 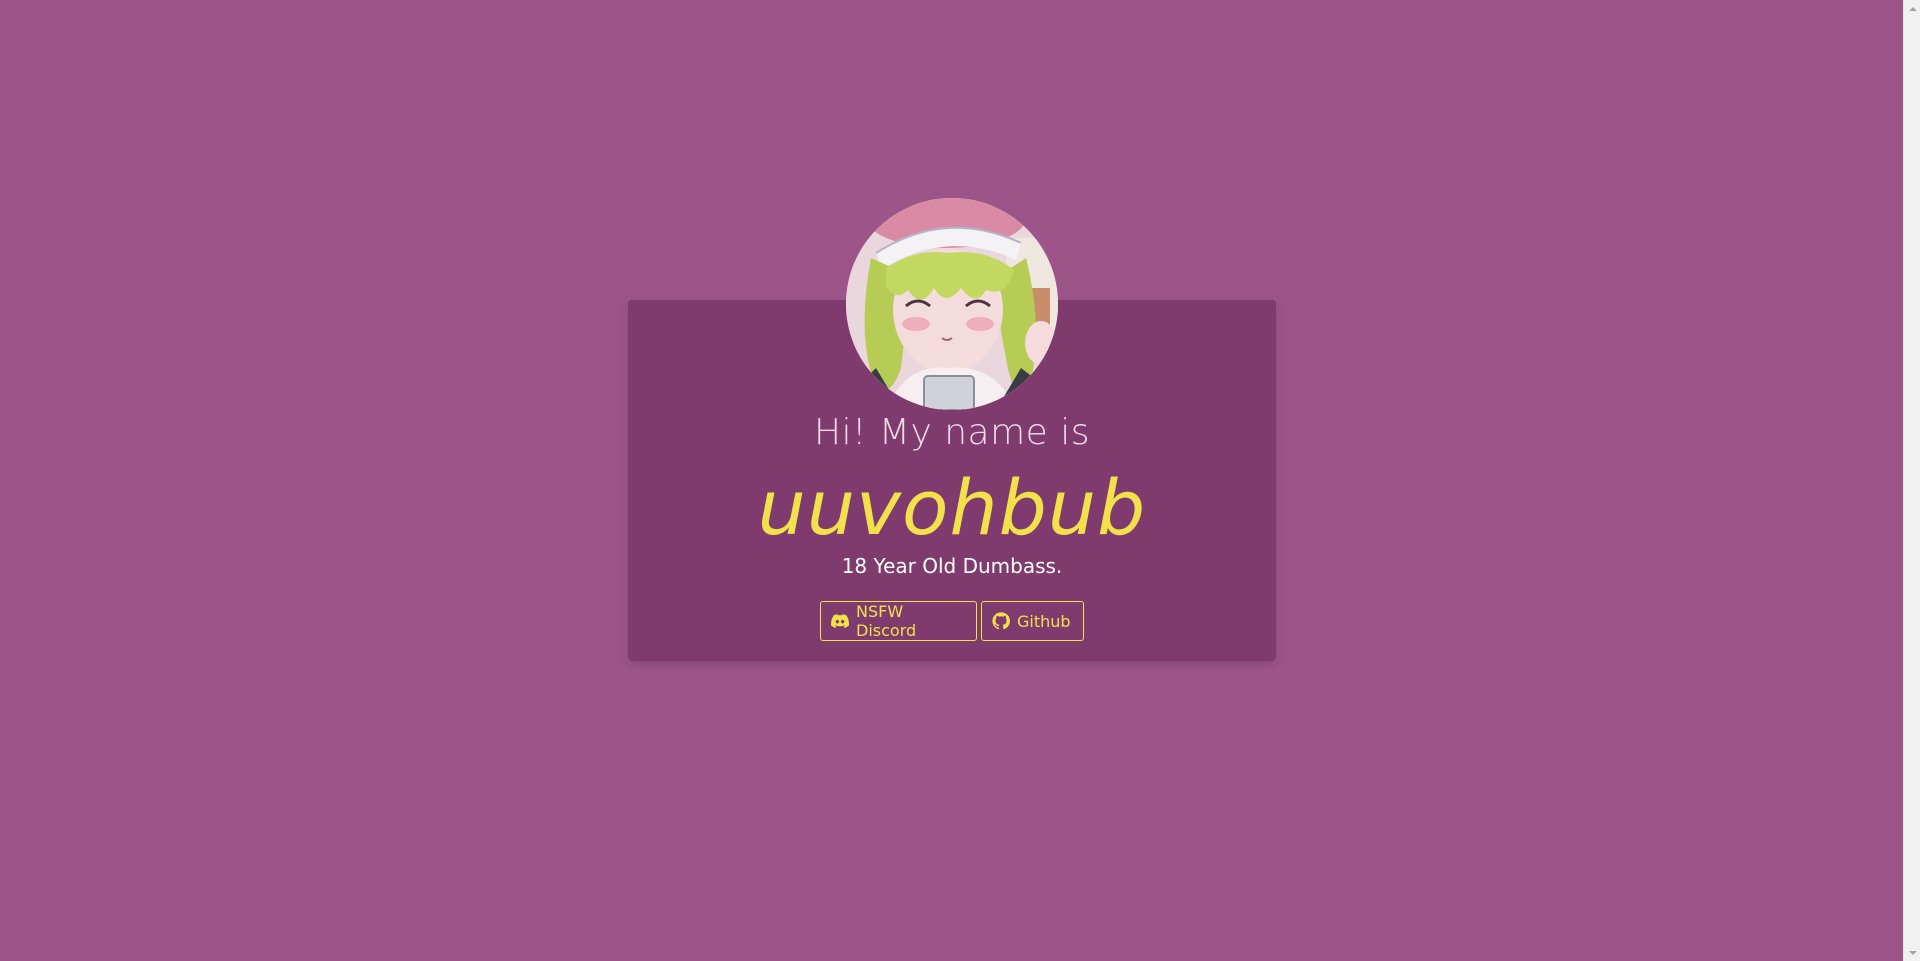 I want to click on github-button: Github, so click(x=1032, y=621).